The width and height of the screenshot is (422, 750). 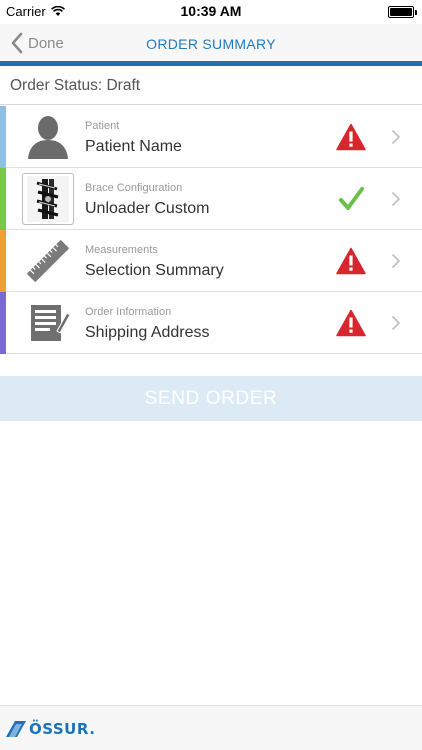 I want to click on row-value: Patient Name, so click(x=133, y=146).